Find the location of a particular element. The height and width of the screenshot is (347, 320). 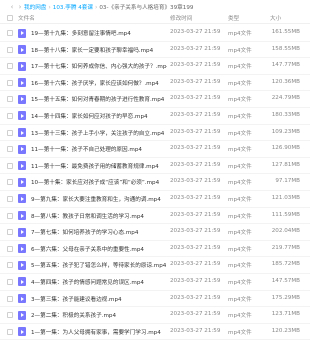

file-name: 11—第十一集：孩子不自己处理的原因.mp4 is located at coordinates (99, 149).